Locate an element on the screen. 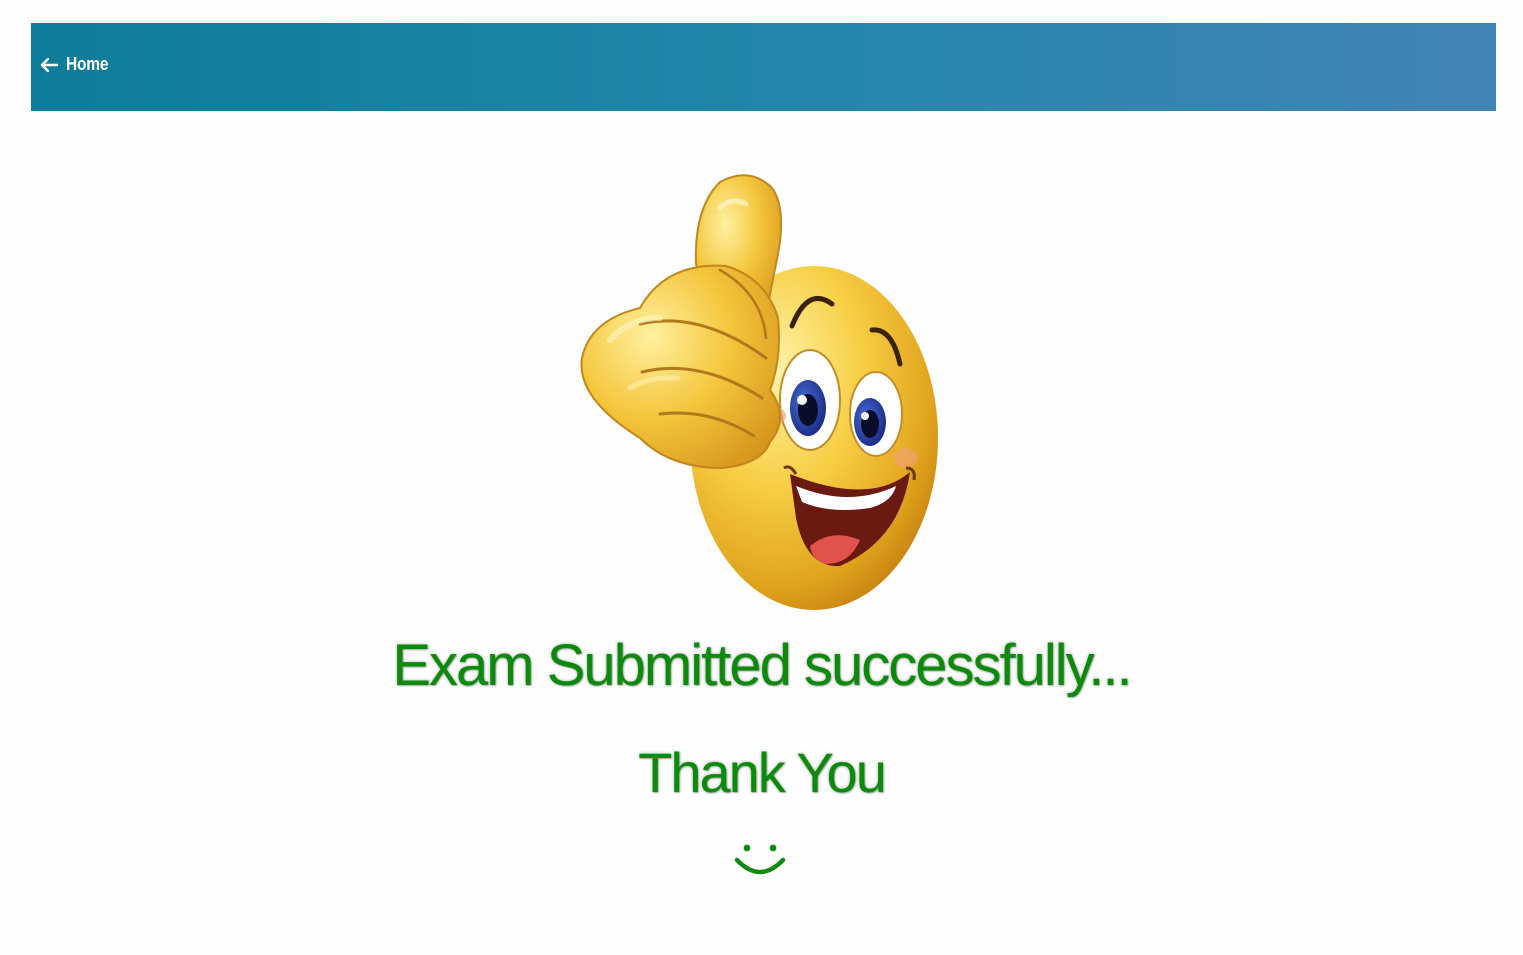 The height and width of the screenshot is (955, 1523). home-back-button: Home is located at coordinates (77, 64).